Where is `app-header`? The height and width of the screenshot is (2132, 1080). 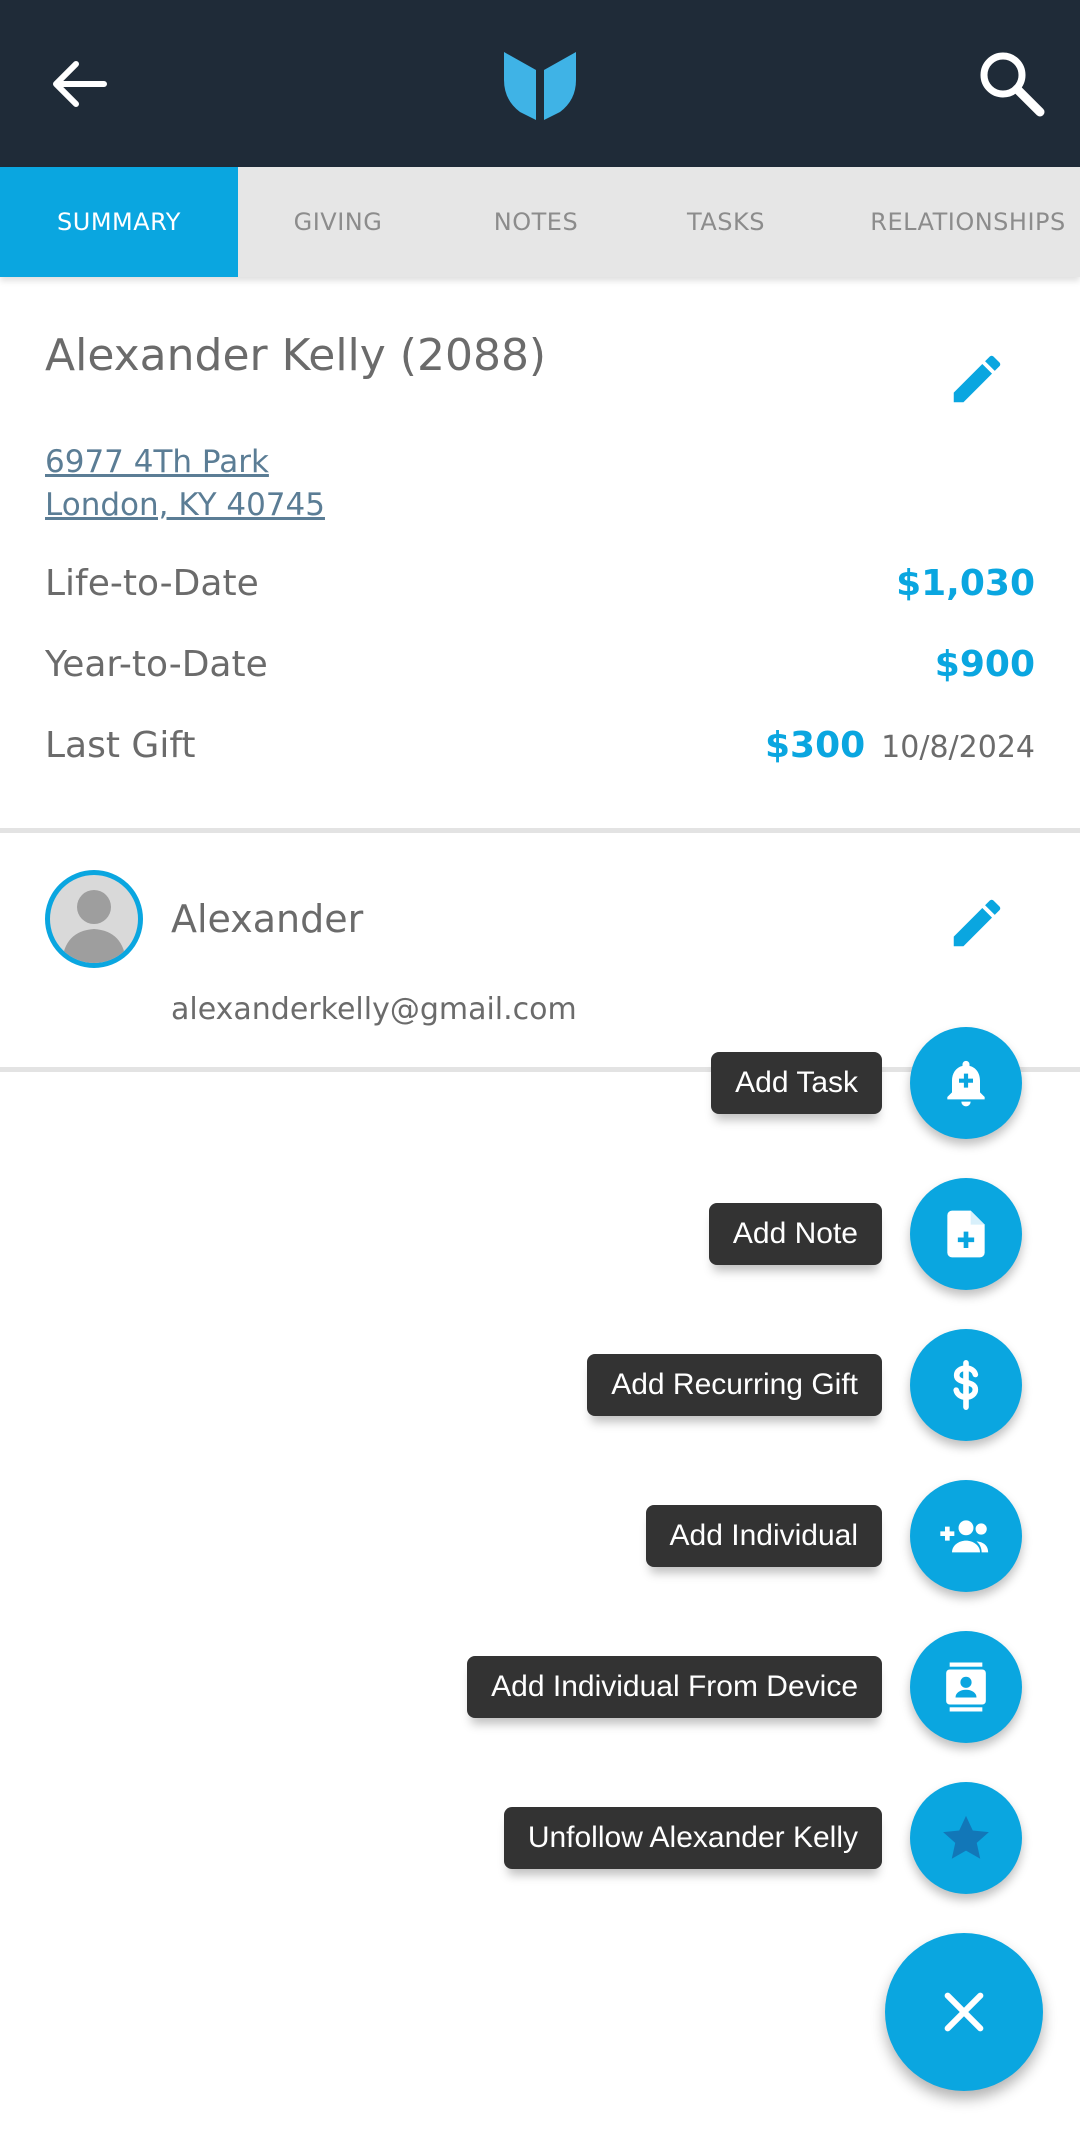
app-header is located at coordinates (540, 83).